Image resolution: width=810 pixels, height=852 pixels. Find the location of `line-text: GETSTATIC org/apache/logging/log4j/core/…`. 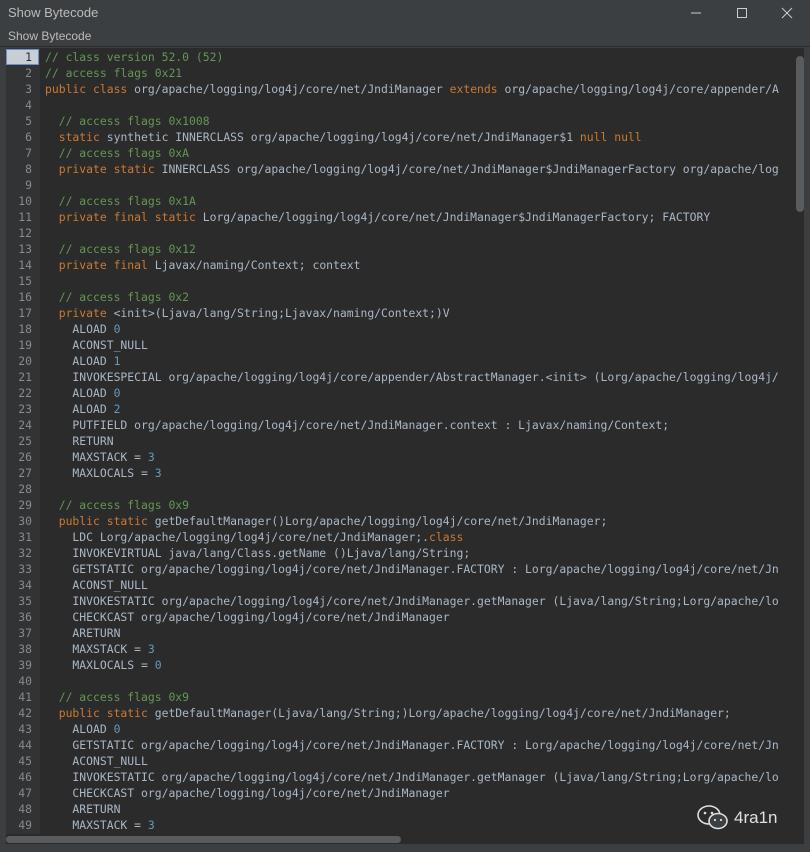

line-text: GETSTATIC org/apache/logging/log4j/core/… is located at coordinates (412, 745).